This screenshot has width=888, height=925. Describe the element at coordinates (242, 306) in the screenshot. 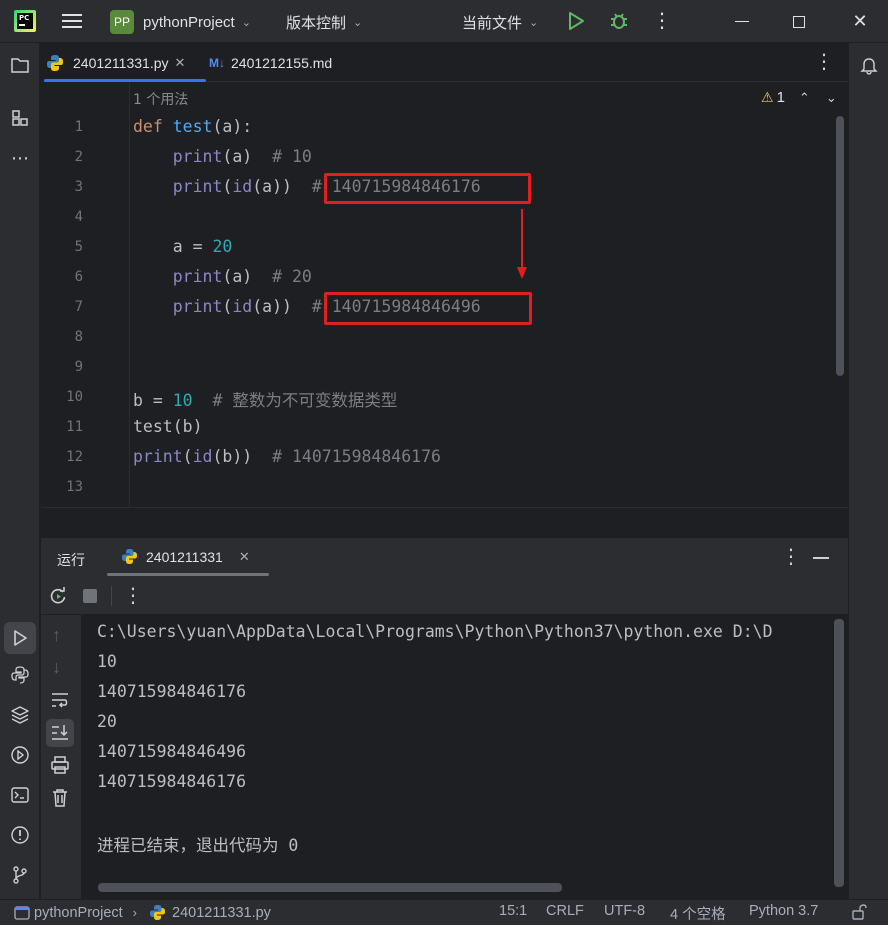

I see `builtin: id` at that location.